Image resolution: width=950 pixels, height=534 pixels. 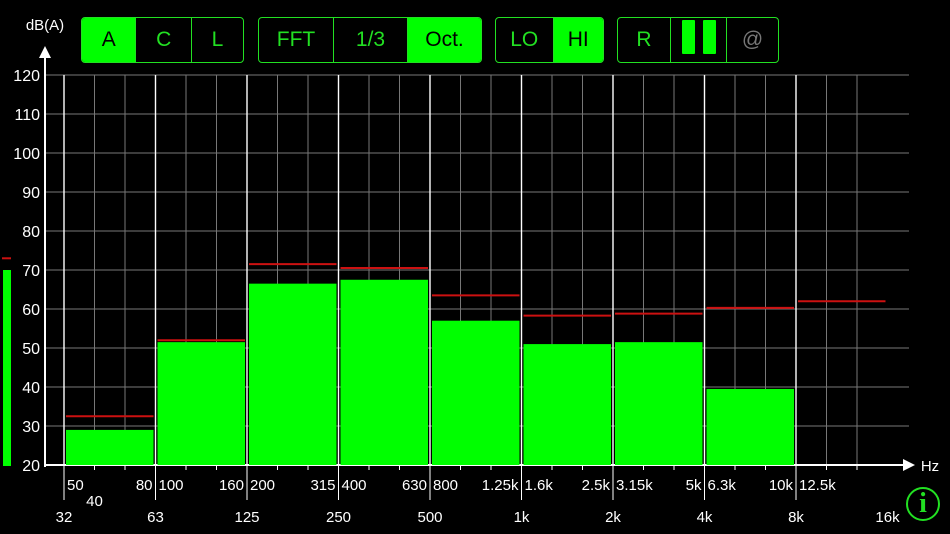 I want to click on y-tick-label: 90, so click(x=31, y=193).